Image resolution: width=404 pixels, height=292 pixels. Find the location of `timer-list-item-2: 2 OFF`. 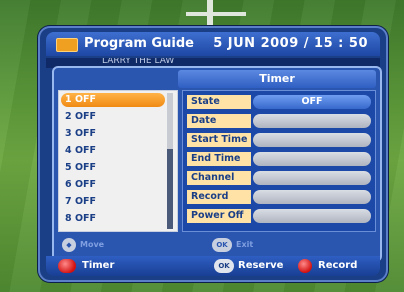

timer-list-item-2: 2 OFF is located at coordinates (113, 117).